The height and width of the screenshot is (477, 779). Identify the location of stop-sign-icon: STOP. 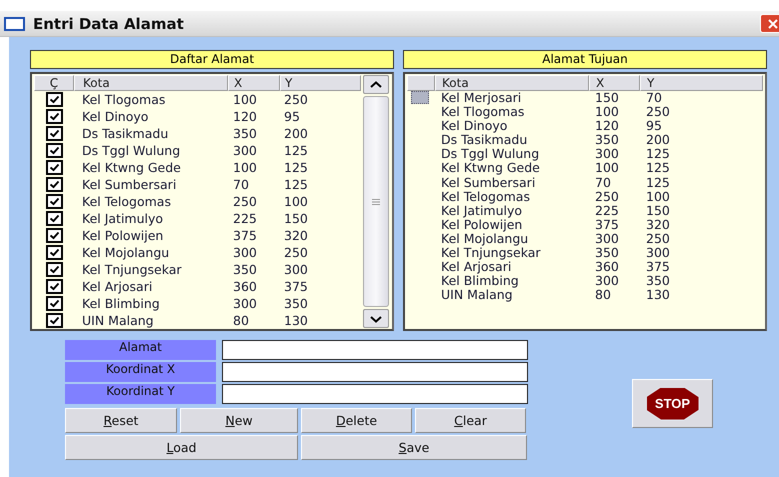
(672, 404).